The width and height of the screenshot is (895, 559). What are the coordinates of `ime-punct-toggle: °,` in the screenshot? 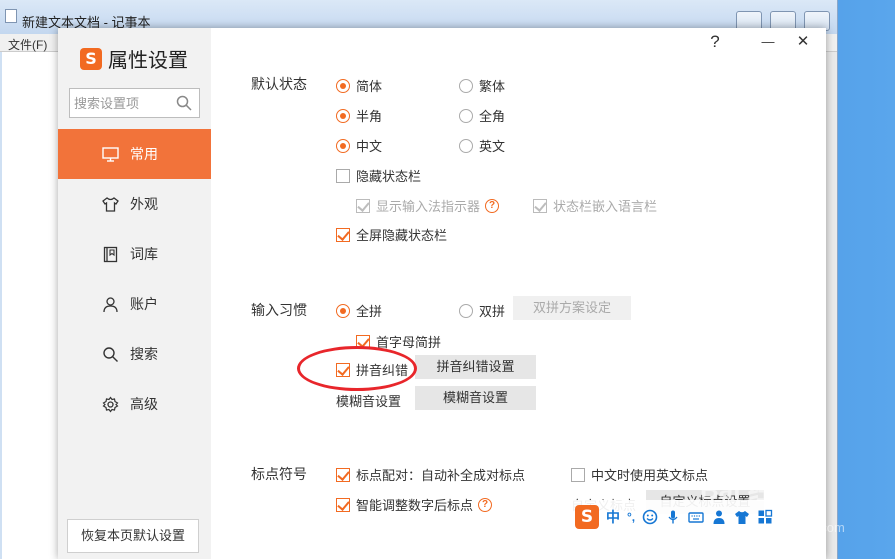 It's located at (631, 517).